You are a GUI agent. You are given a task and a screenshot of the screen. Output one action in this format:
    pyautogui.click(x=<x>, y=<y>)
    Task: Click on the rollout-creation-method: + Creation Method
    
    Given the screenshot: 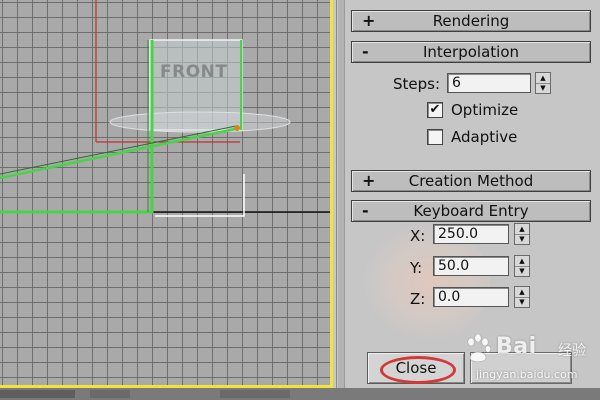 What is the action you would take?
    pyautogui.click(x=471, y=181)
    